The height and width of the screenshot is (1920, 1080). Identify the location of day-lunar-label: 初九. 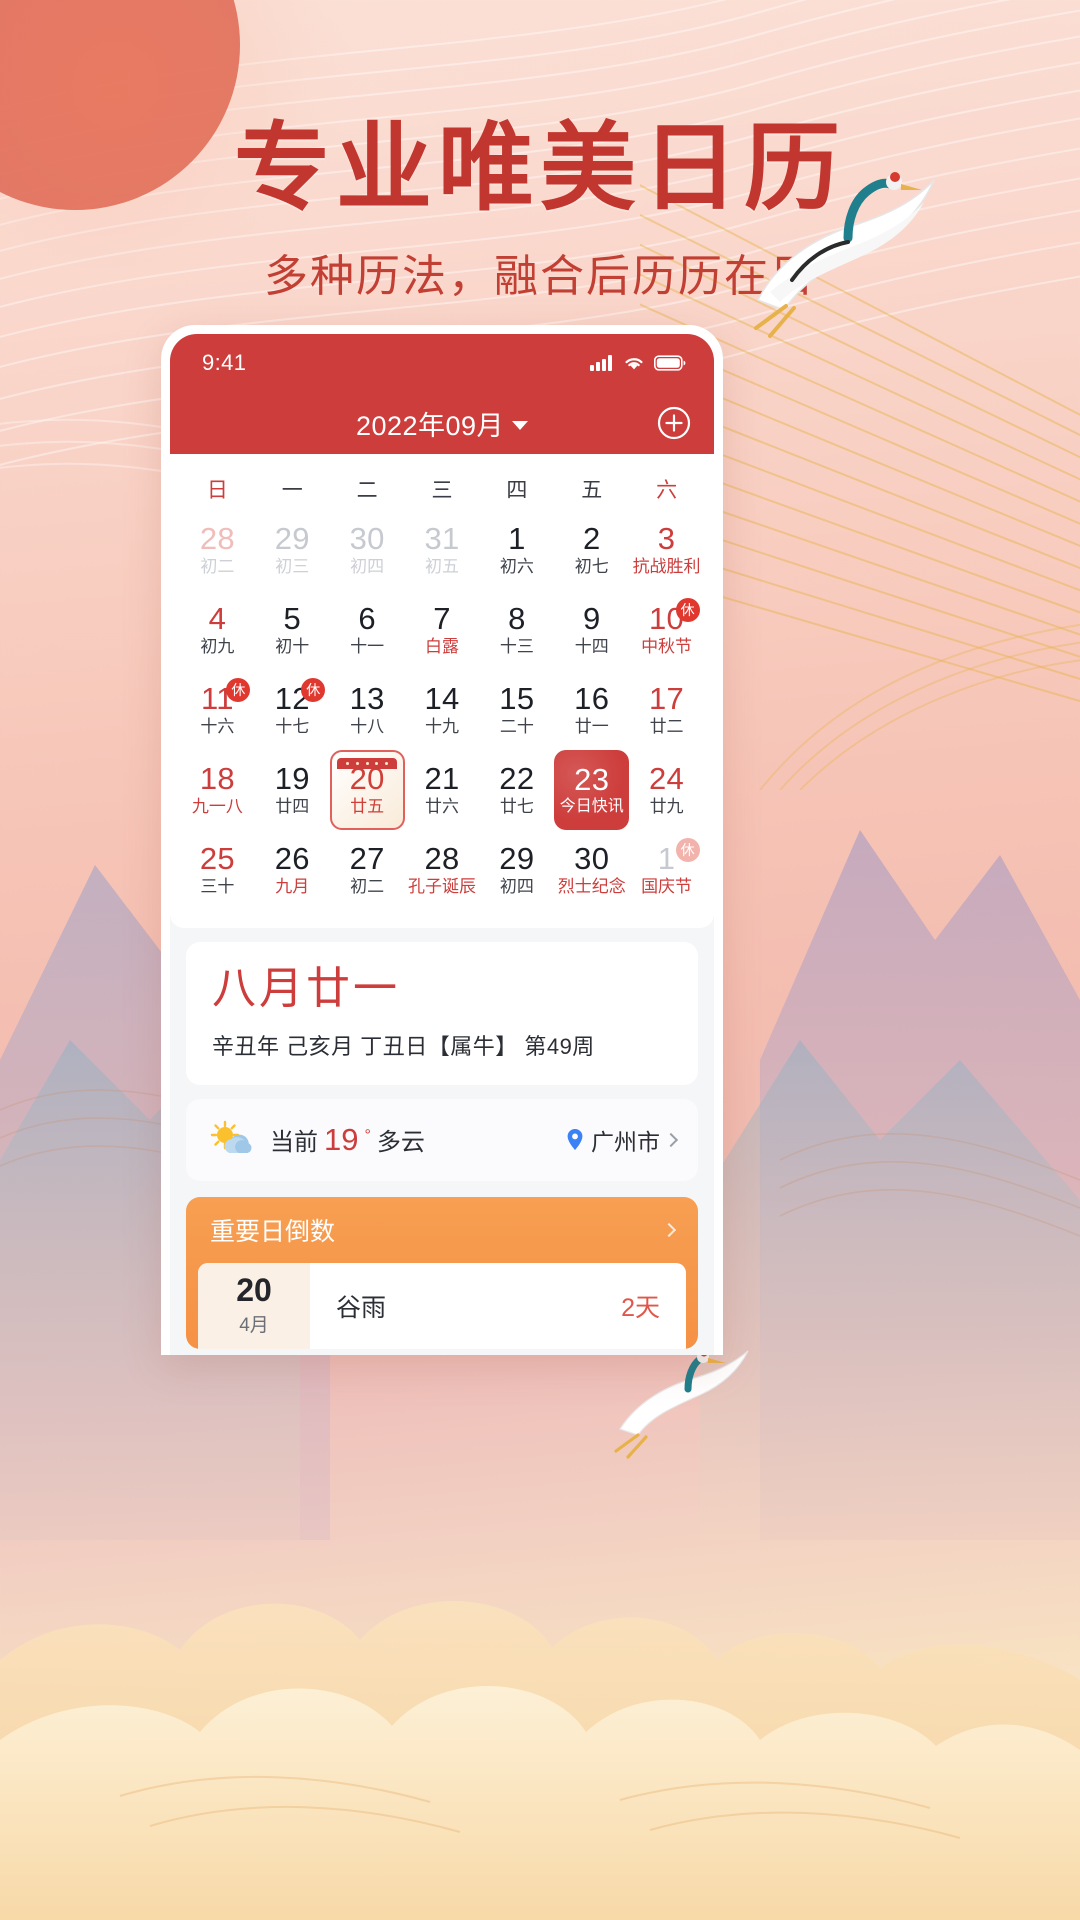
(217, 646).